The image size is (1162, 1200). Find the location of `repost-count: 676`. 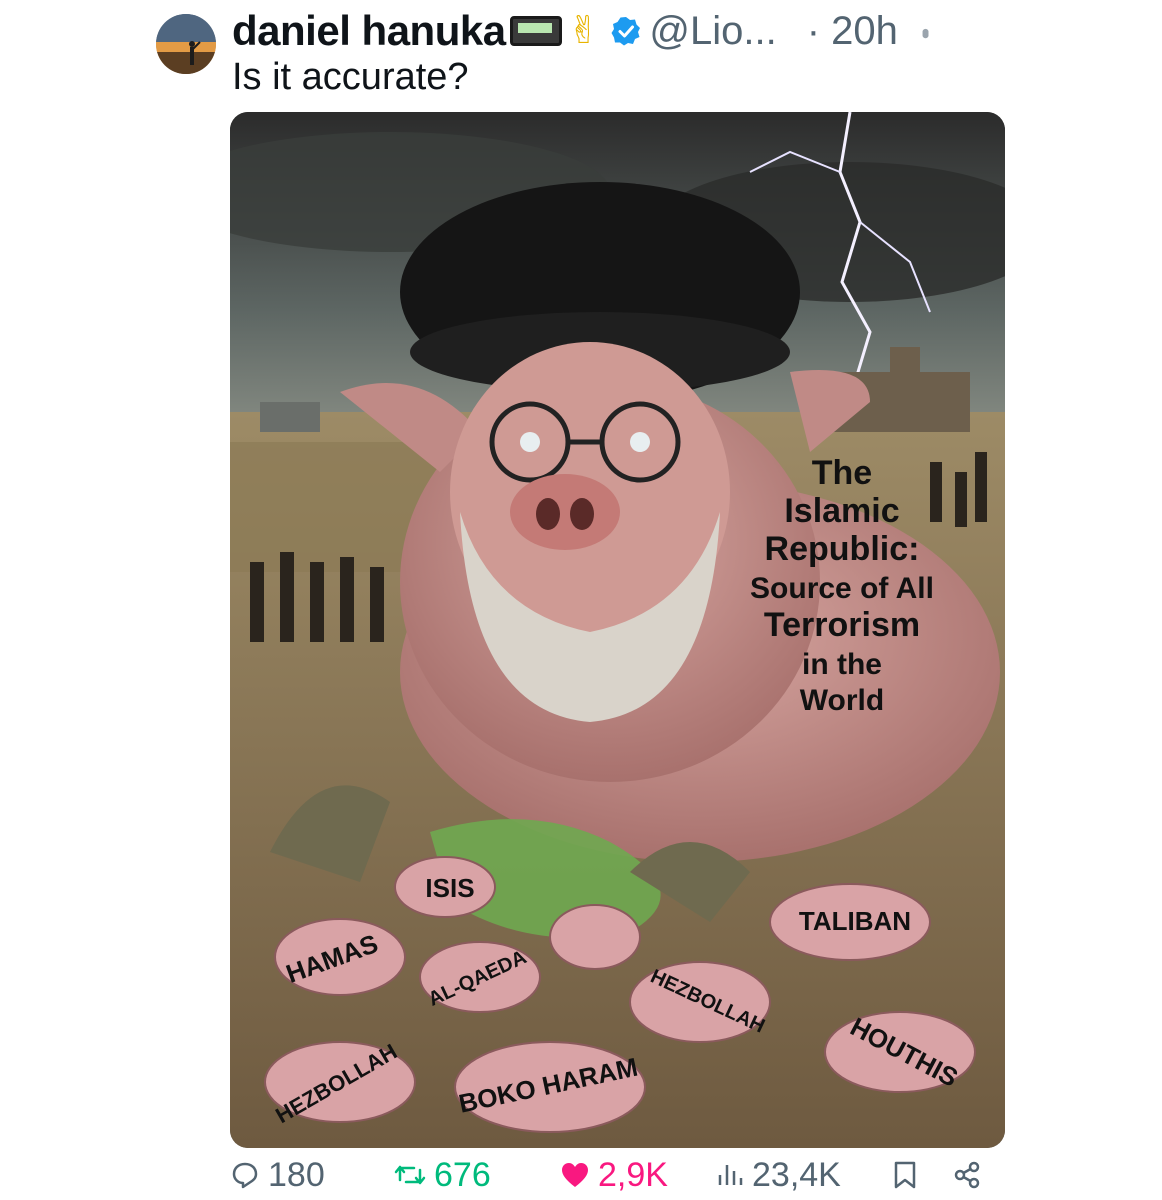

repost-count: 676 is located at coordinates (462, 1174).